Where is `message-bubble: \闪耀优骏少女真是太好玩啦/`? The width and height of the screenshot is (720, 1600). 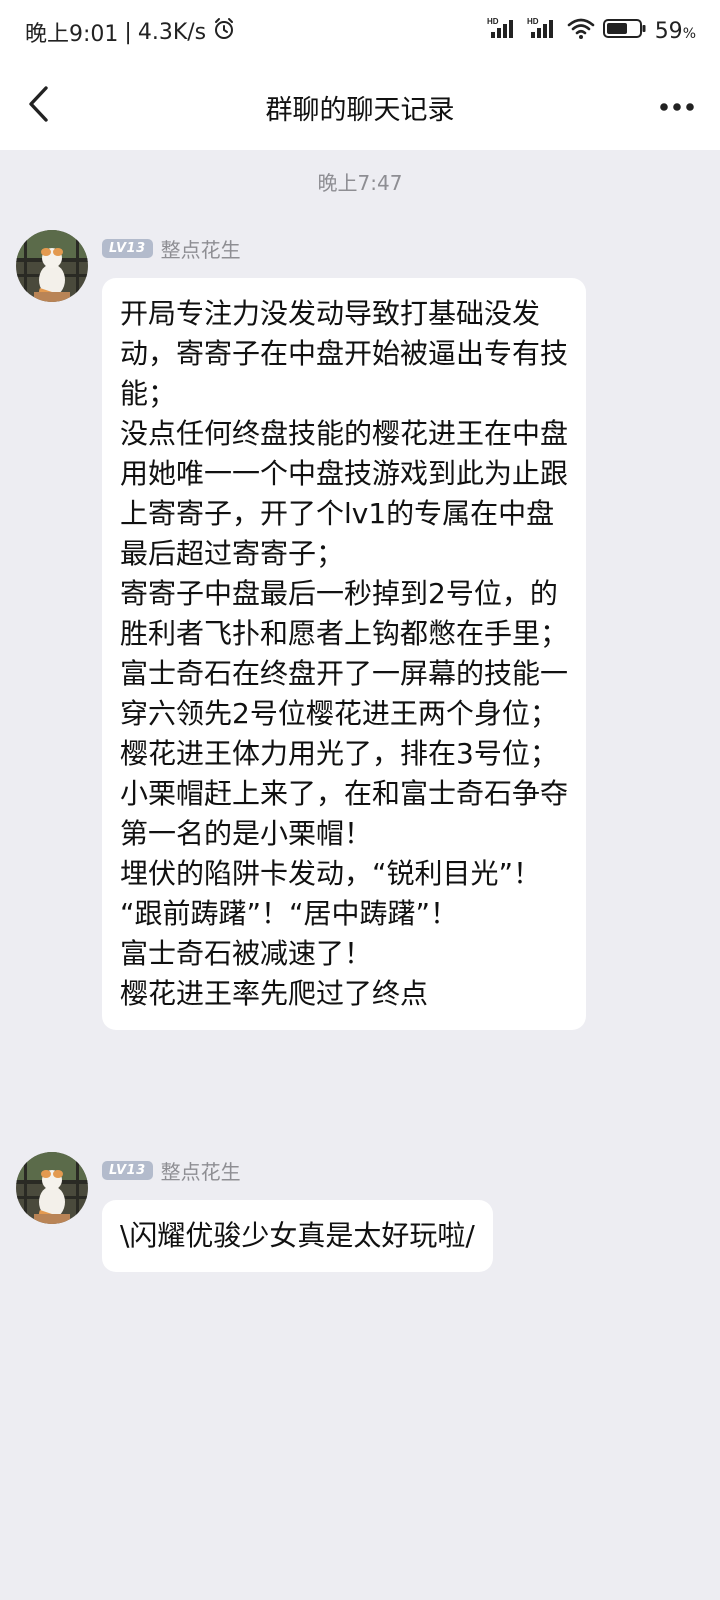
message-bubble: \闪耀优骏少女真是太好玩啦/ is located at coordinates (297, 1236).